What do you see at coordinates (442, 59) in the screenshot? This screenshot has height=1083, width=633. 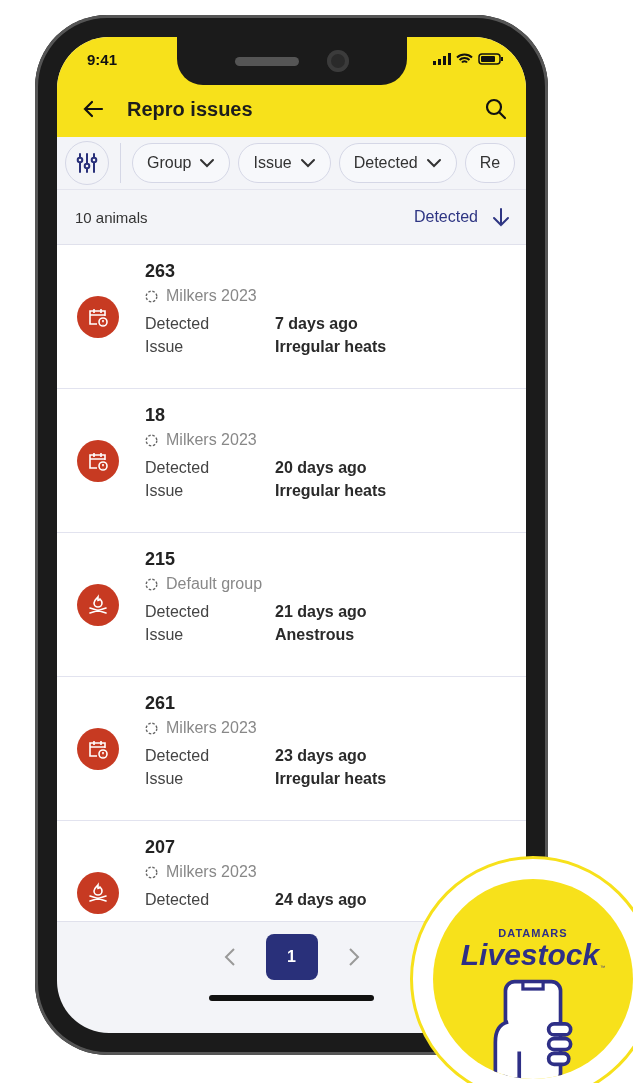 I see `signal-icon` at bounding box center [442, 59].